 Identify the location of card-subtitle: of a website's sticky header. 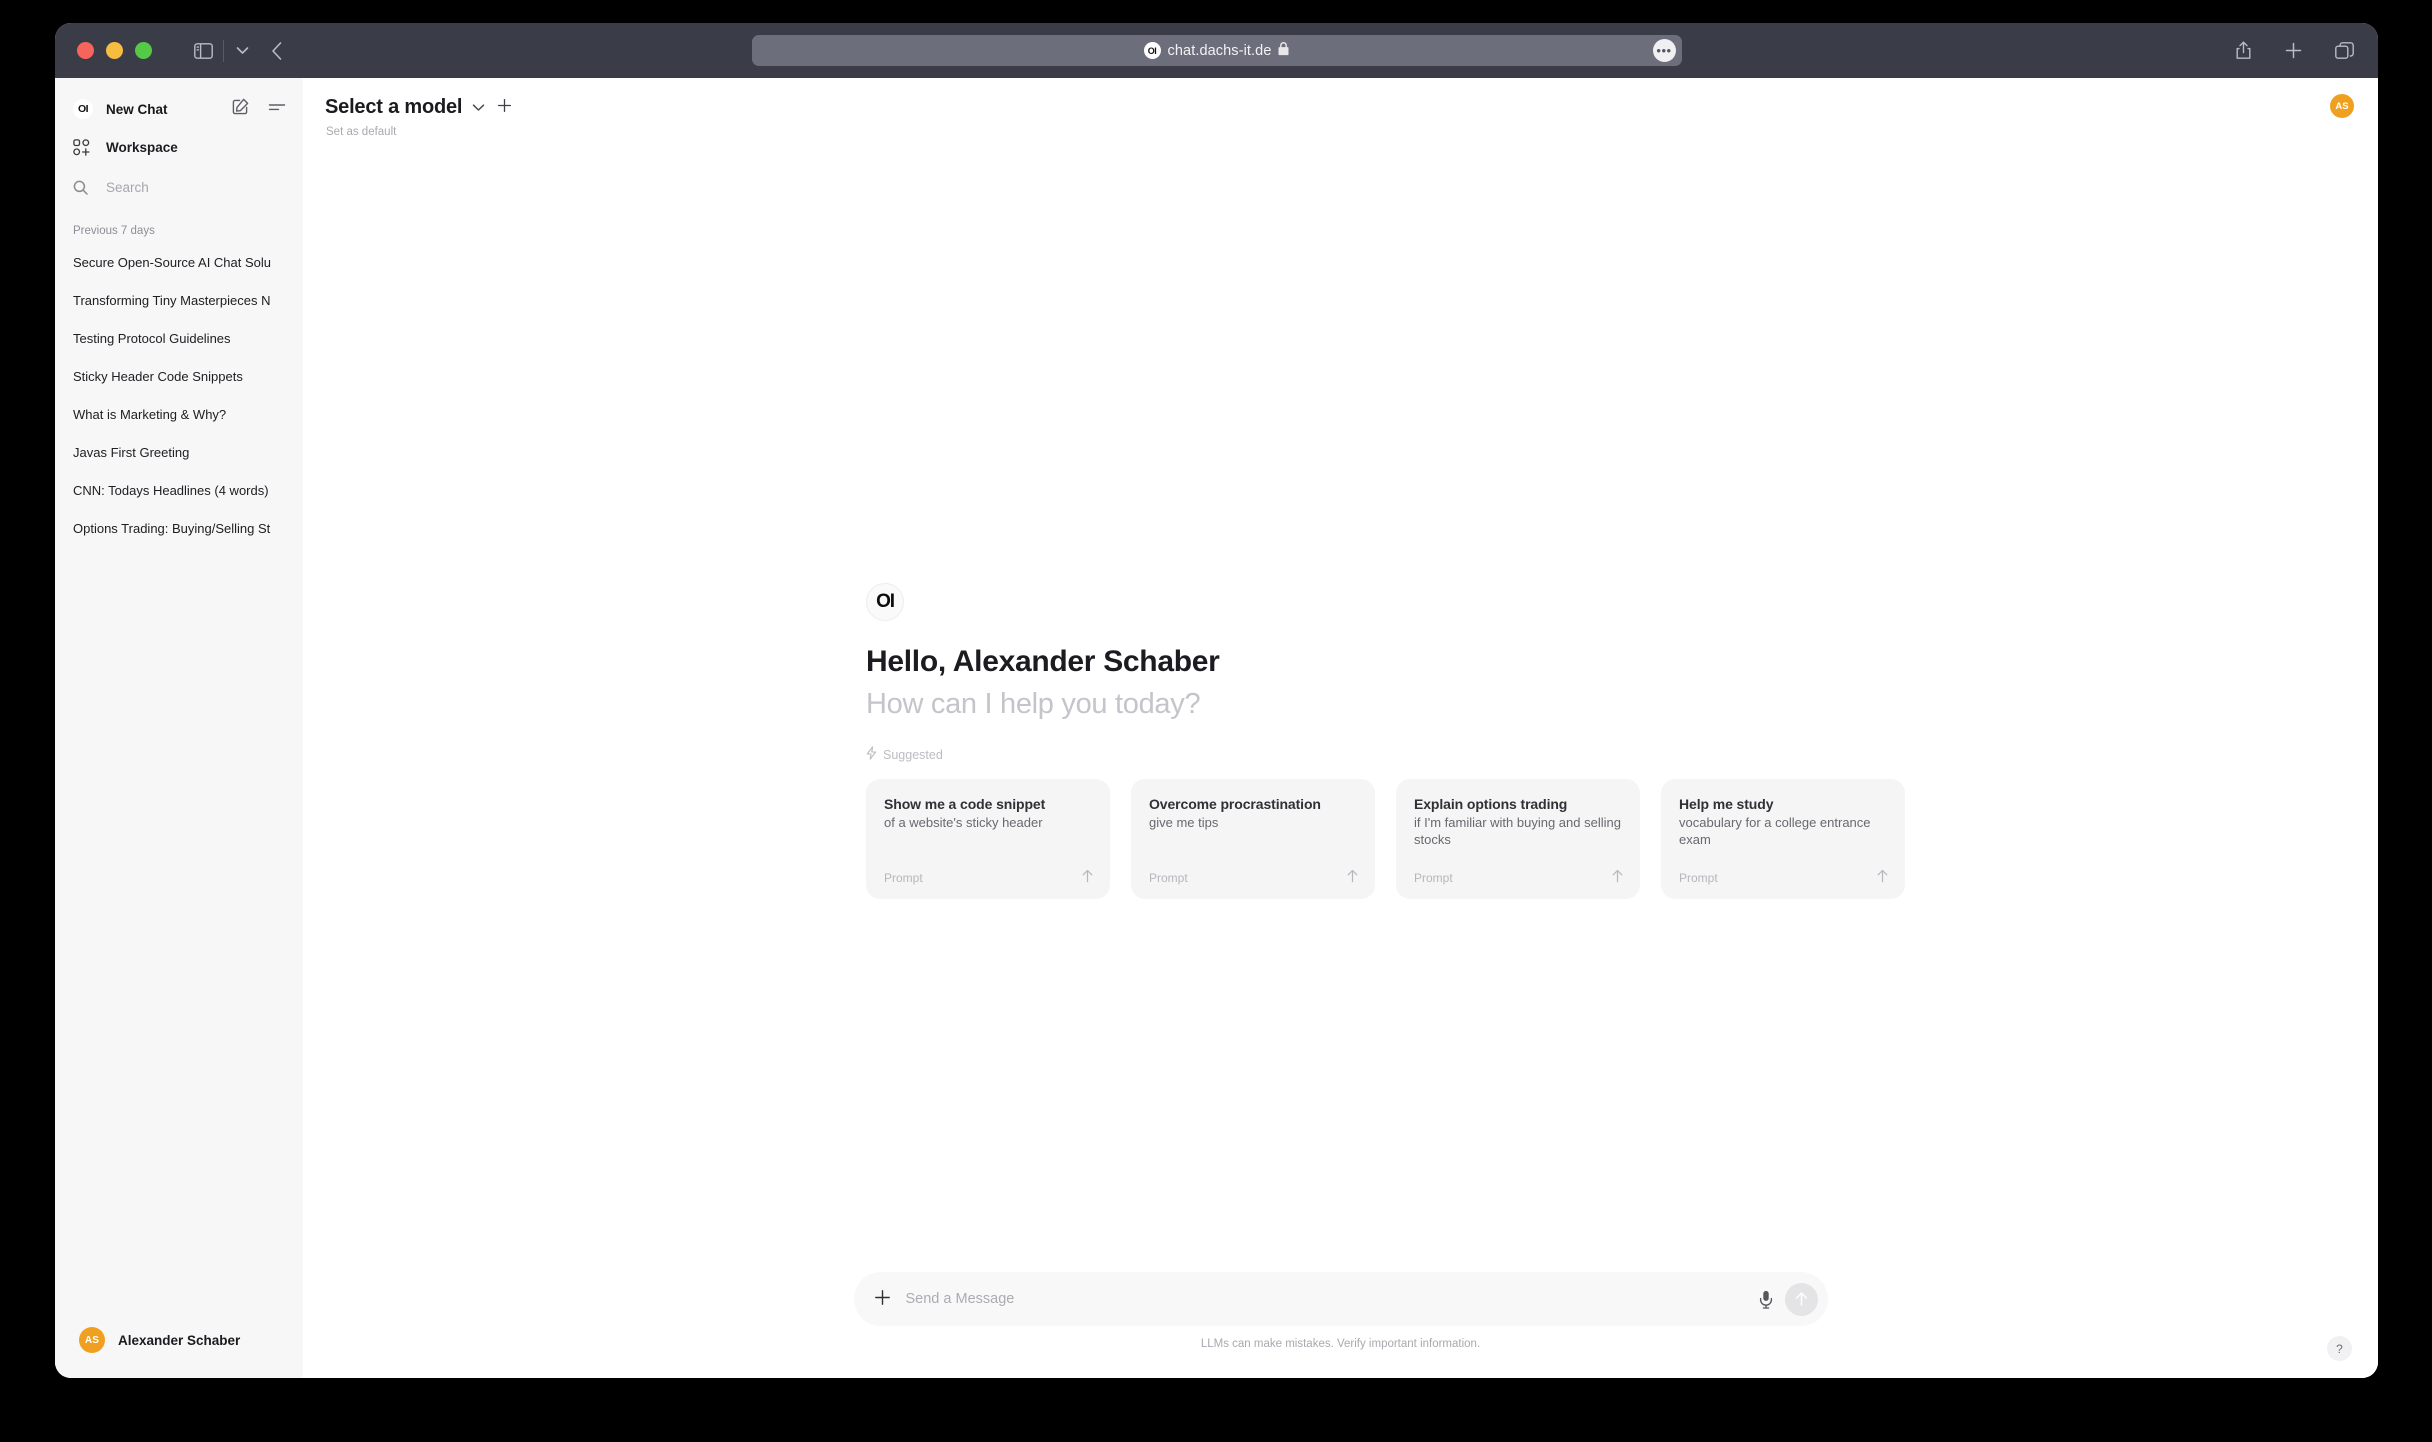
(963, 822).